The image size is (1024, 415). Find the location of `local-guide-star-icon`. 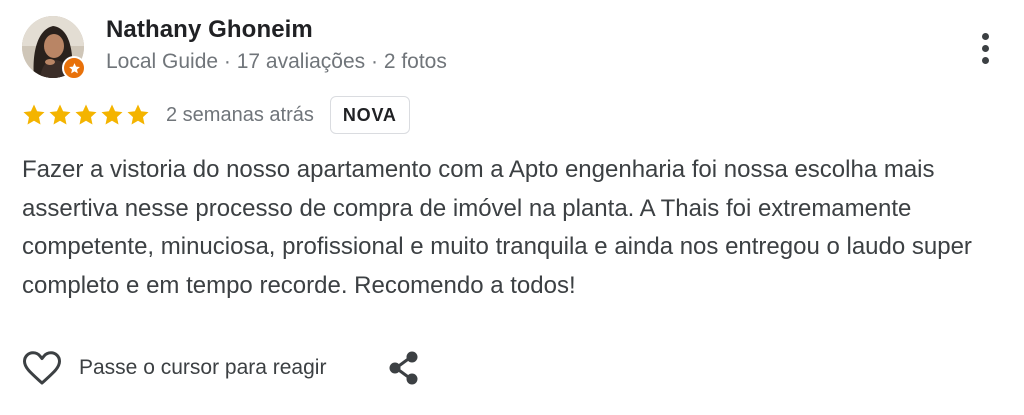

local-guide-star-icon is located at coordinates (74, 68).